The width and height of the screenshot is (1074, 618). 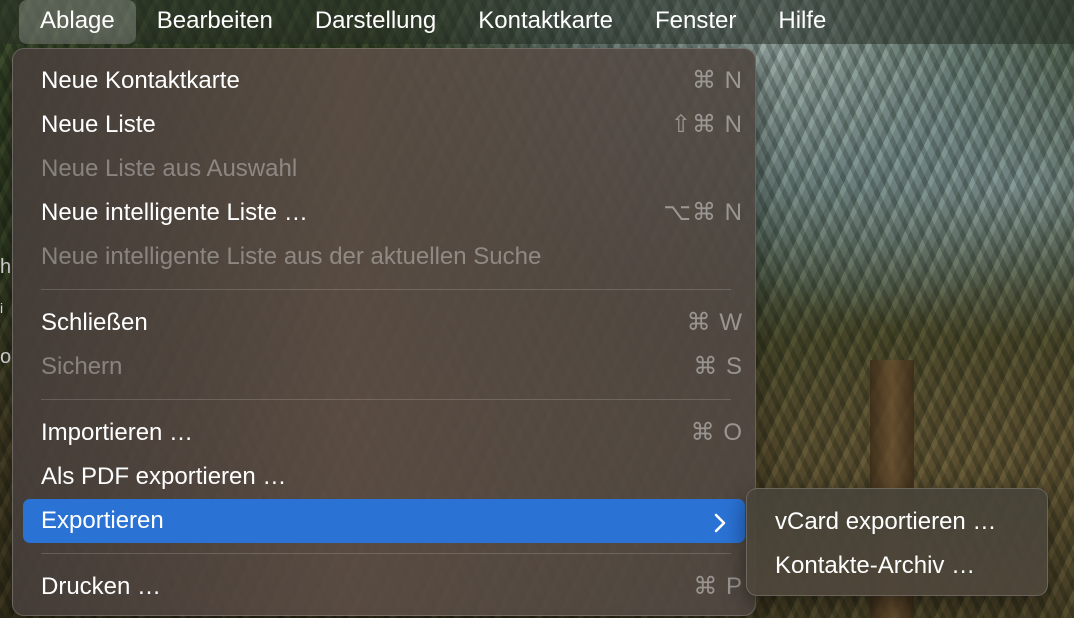 I want to click on menubar-item-hilfe: Hilfe, so click(x=802, y=22).